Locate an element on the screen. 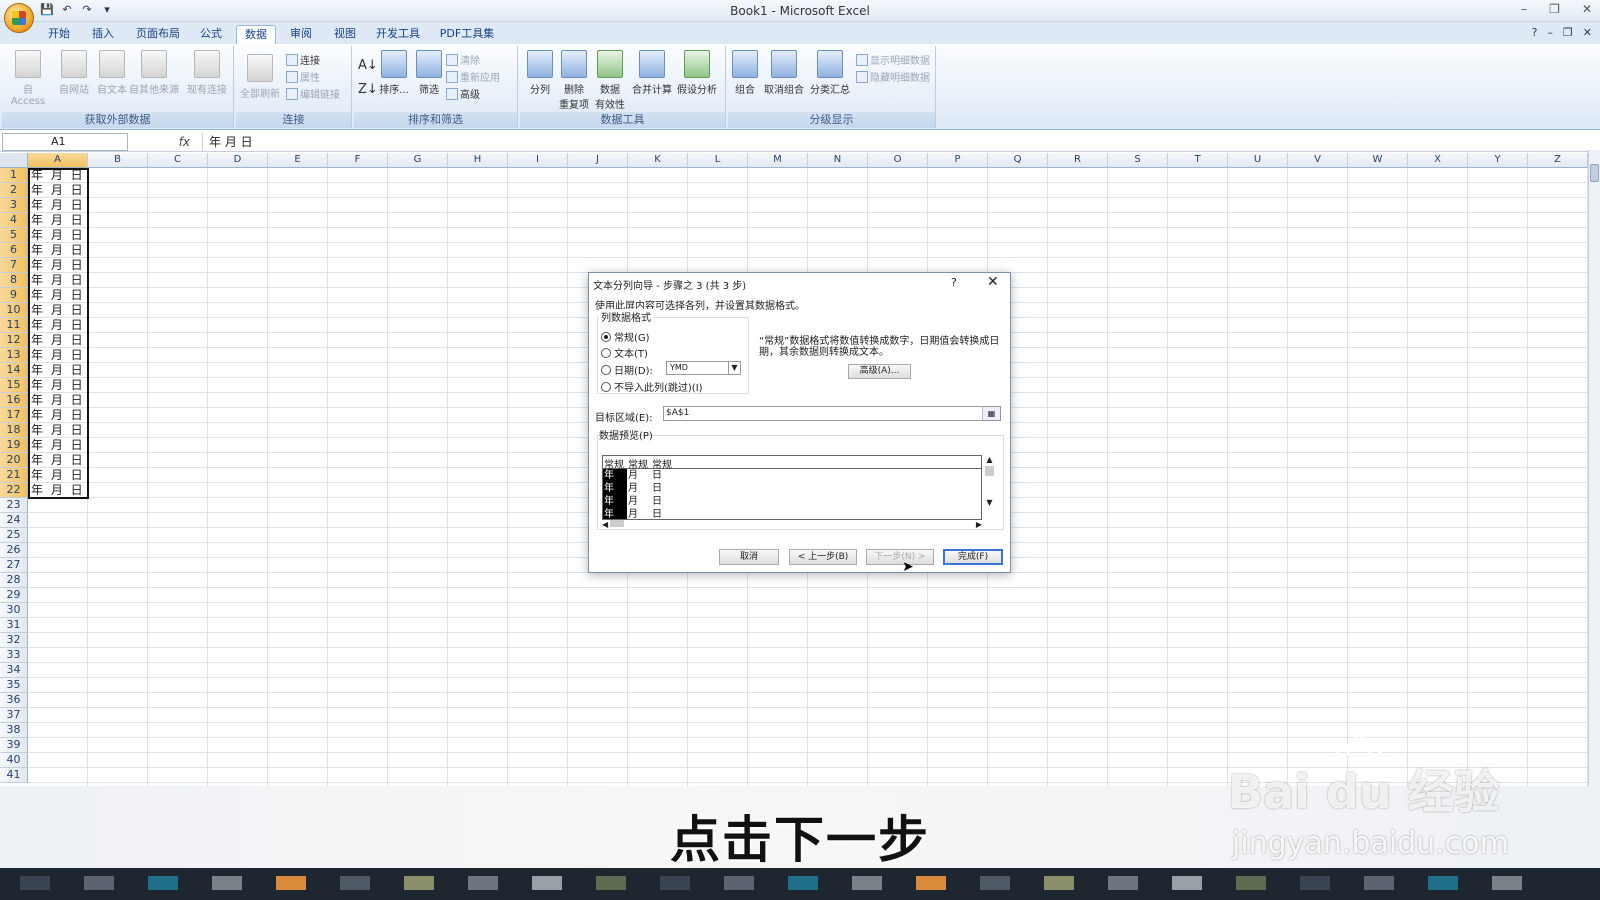 Image resolution: width=1600 pixels, height=900 pixels. tab-page-layout: 页面布局 is located at coordinates (158, 34).